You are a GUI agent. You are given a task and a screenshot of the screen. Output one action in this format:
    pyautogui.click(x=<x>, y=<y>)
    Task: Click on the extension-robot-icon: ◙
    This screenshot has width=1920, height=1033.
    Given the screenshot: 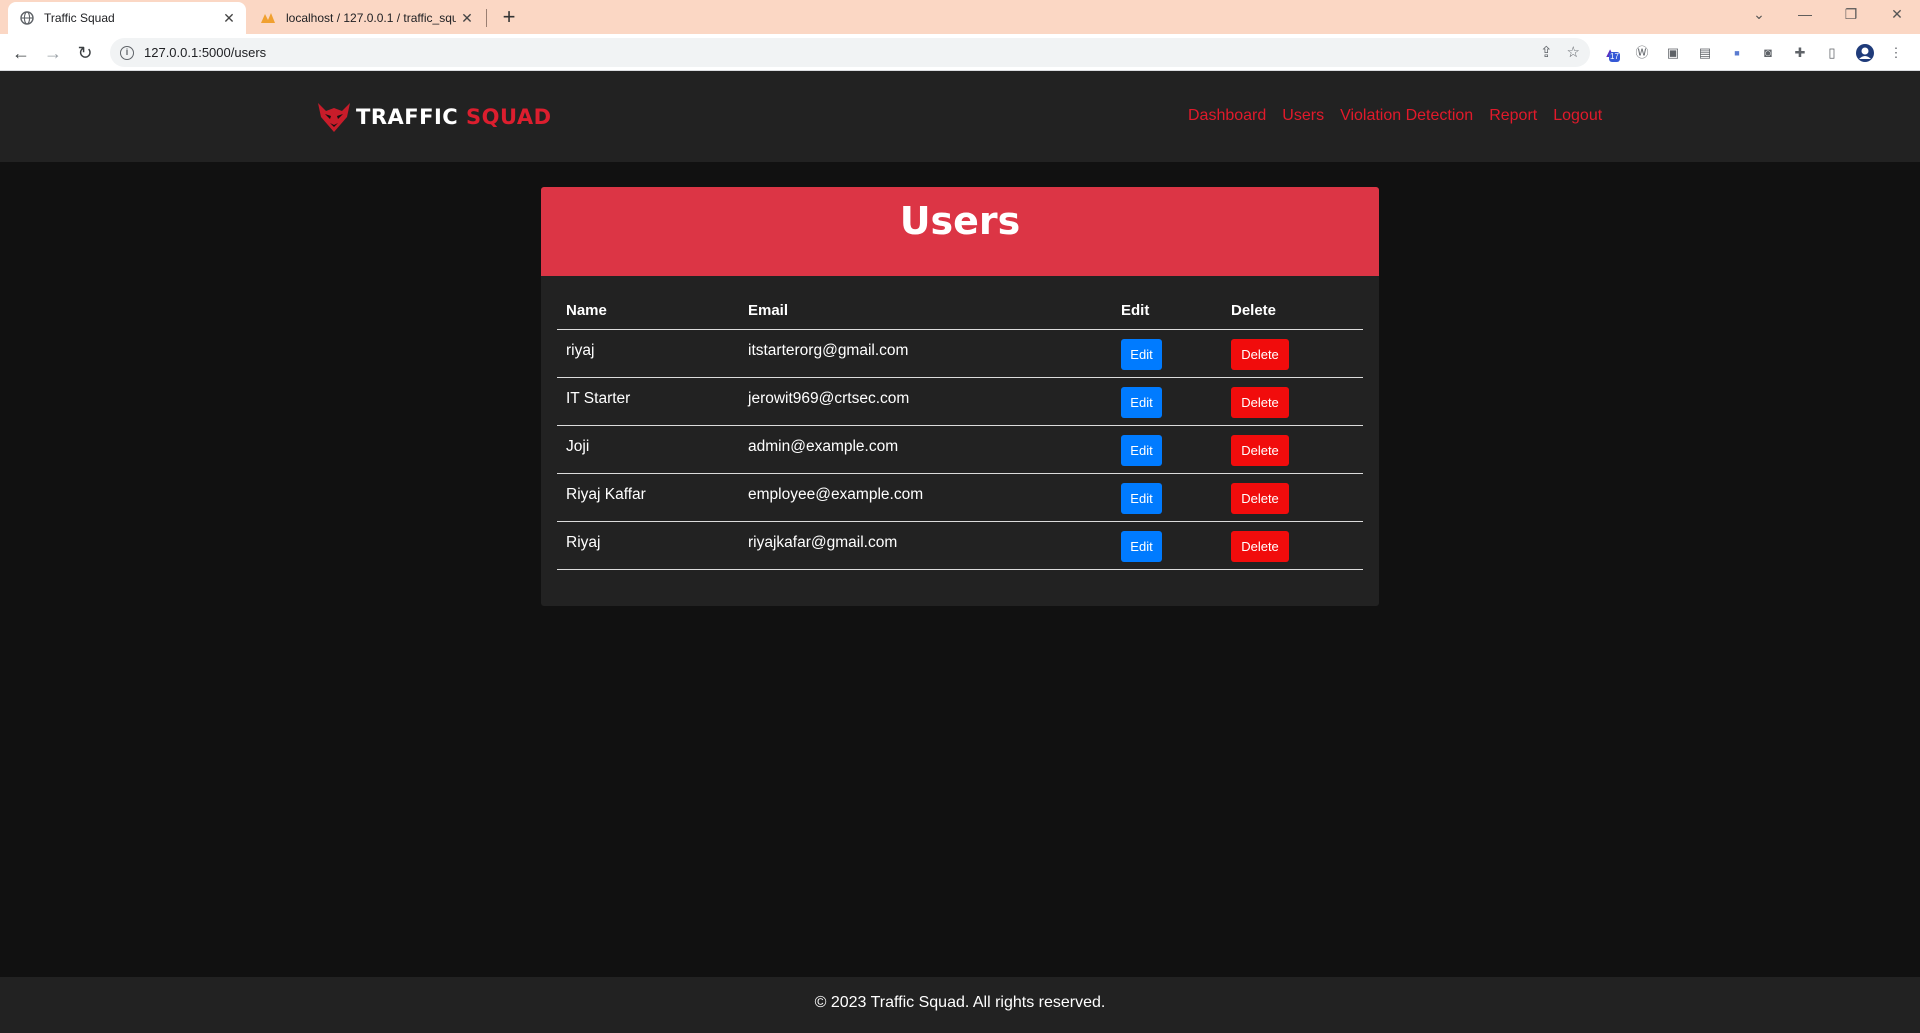 What is the action you would take?
    pyautogui.click(x=1768, y=53)
    